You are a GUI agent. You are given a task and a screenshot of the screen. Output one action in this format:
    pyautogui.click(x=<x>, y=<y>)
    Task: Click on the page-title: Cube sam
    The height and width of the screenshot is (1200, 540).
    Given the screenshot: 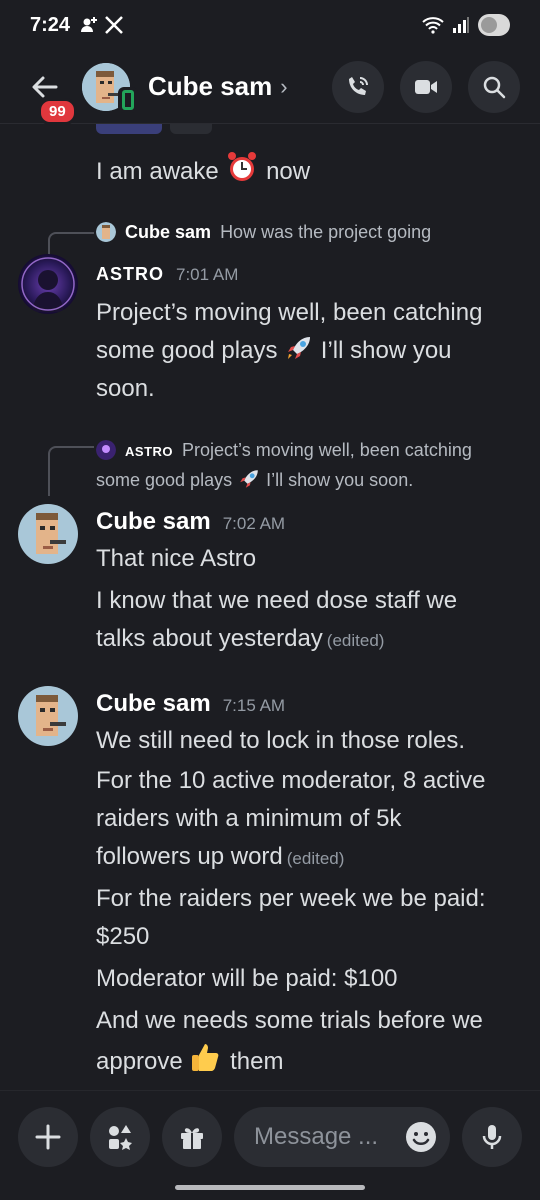 What is the action you would take?
    pyautogui.click(x=210, y=86)
    